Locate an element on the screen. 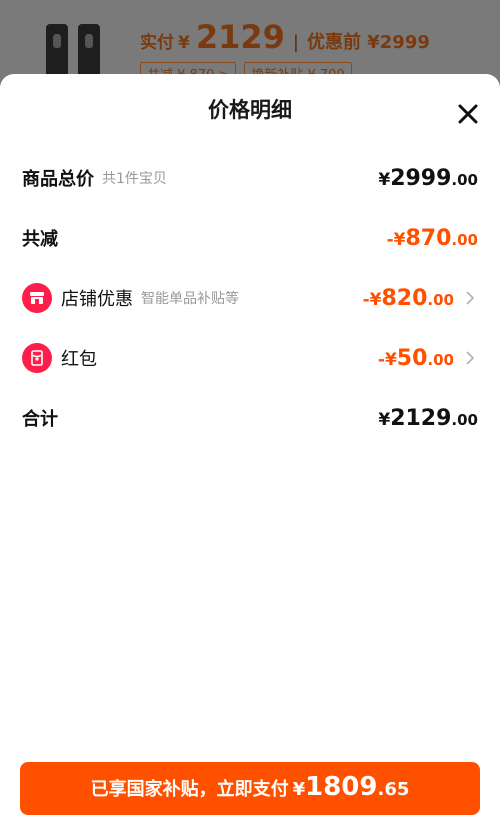 The image size is (500, 836). row-label: 商品总价 is located at coordinates (58, 179).